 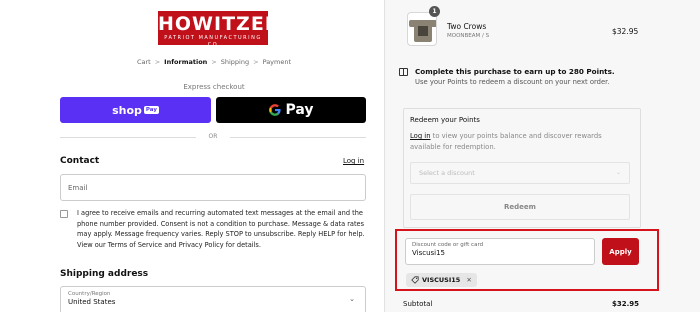 I want to click on product-price: $32.95, so click(x=625, y=31).